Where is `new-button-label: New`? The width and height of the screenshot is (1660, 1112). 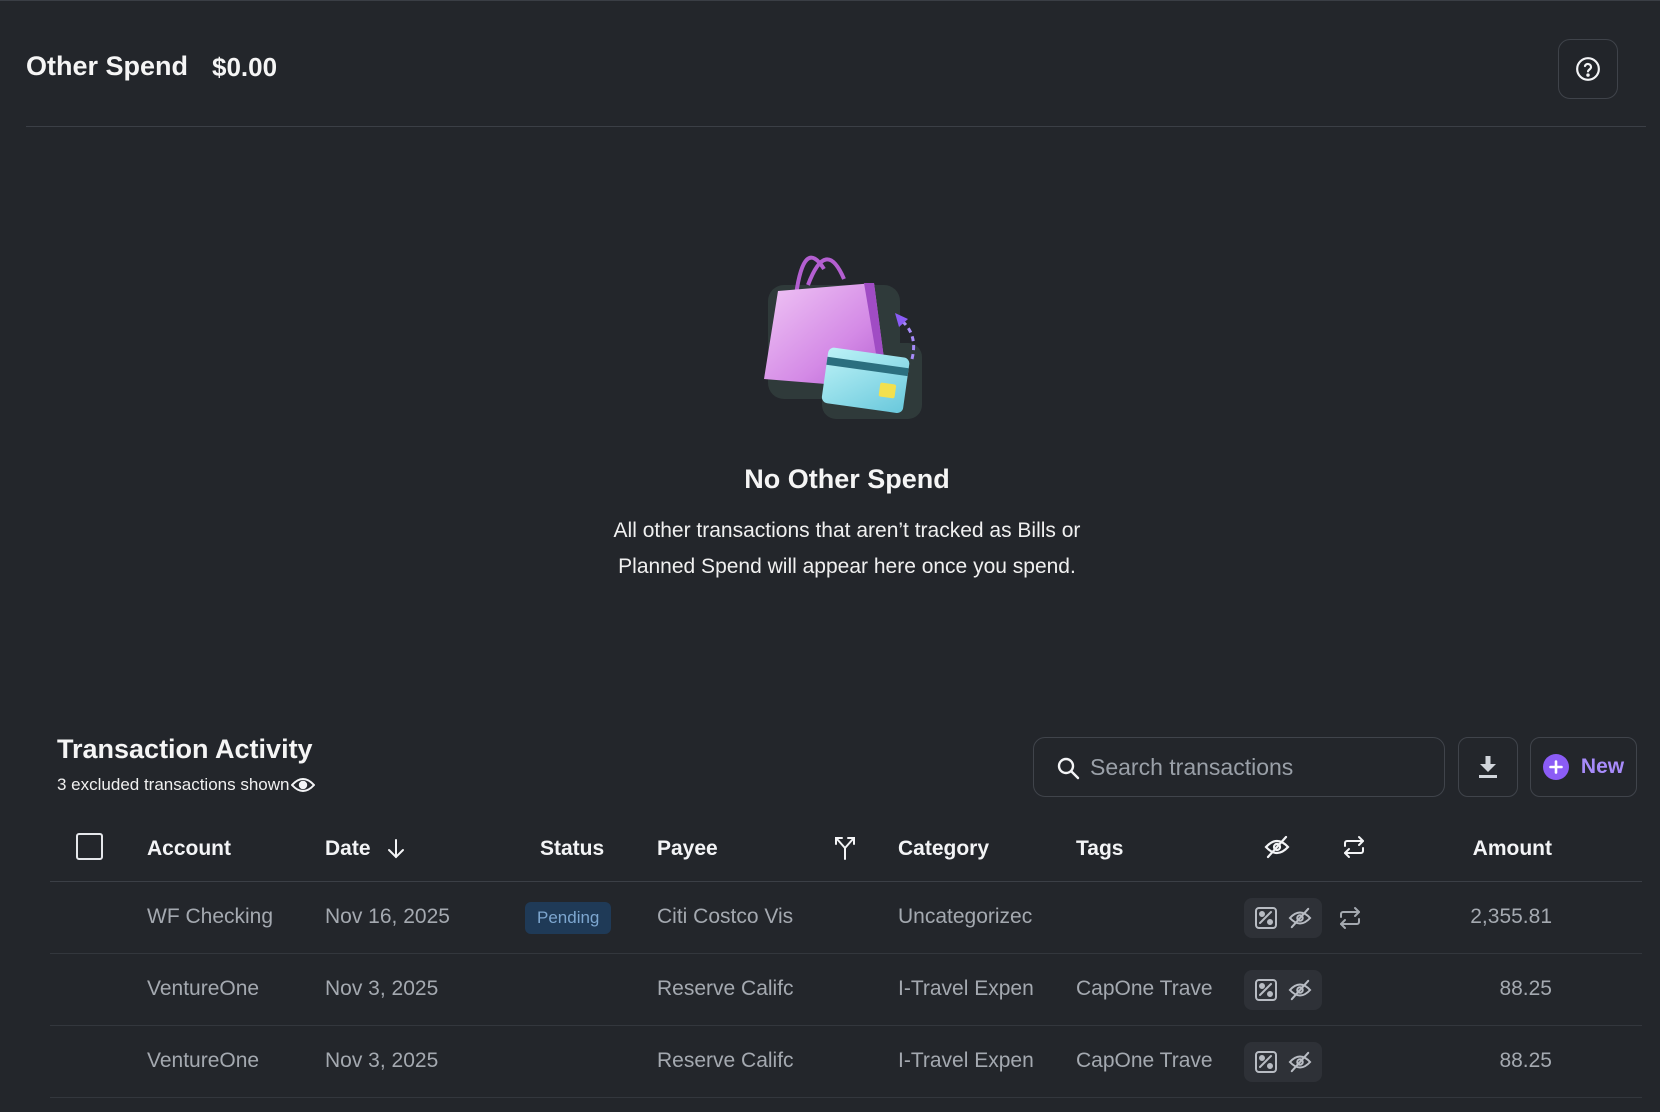
new-button-label: New is located at coordinates (1602, 766).